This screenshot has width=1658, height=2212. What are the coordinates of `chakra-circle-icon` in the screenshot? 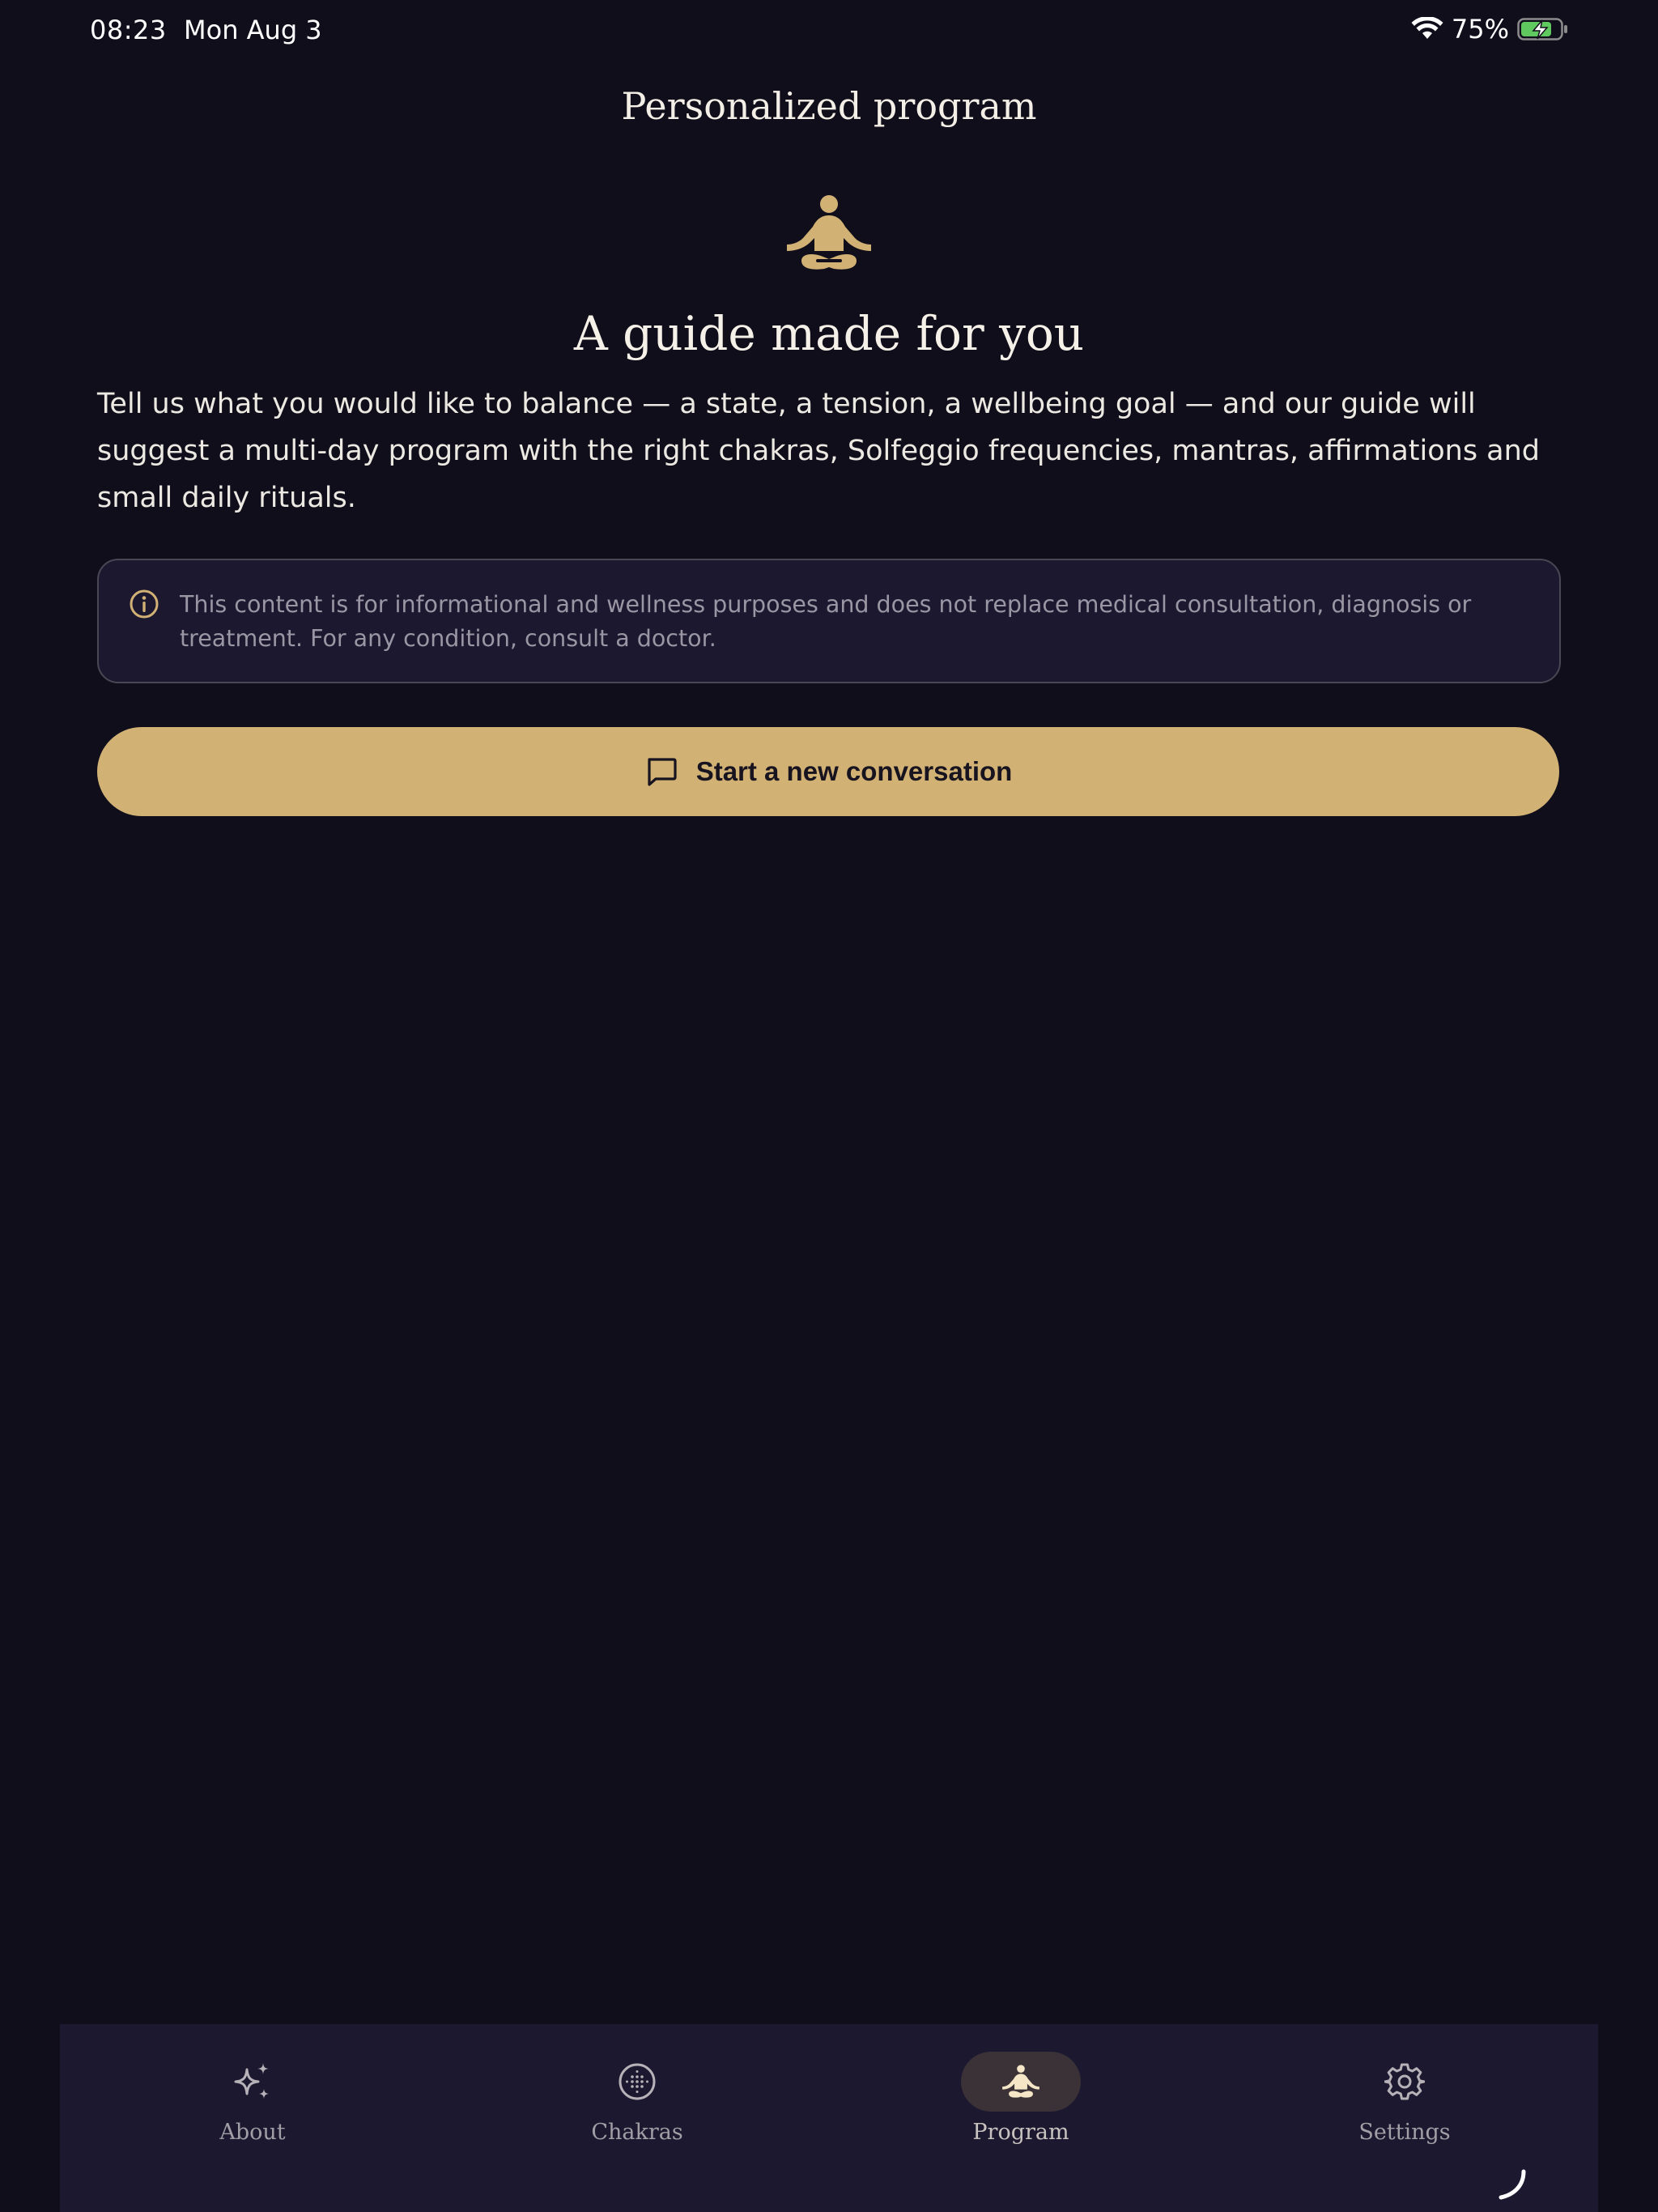 It's located at (637, 2082).